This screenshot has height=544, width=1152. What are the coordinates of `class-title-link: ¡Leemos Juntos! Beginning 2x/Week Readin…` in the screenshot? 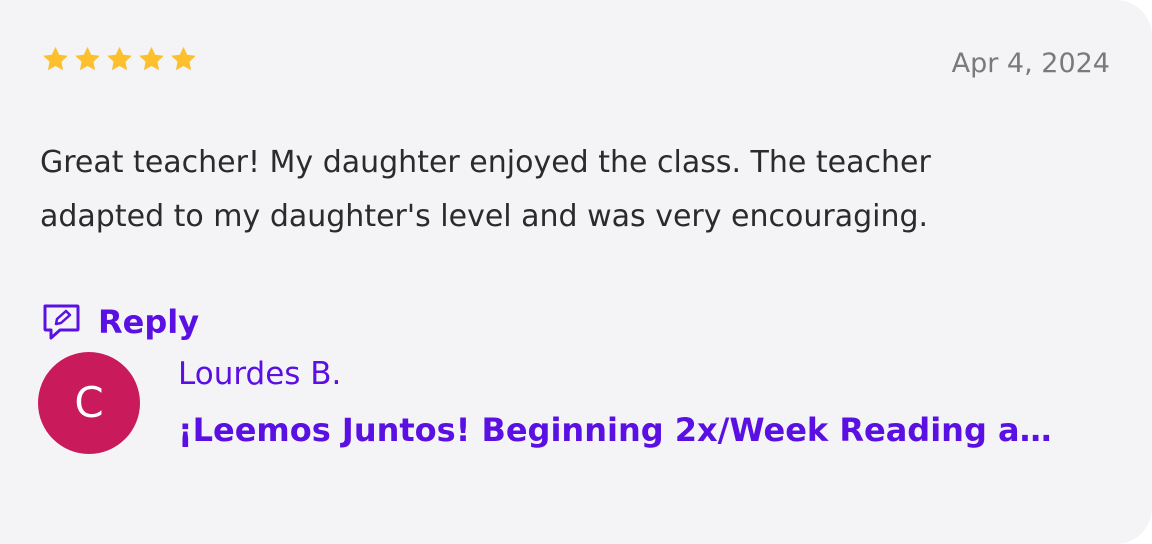 It's located at (618, 430).